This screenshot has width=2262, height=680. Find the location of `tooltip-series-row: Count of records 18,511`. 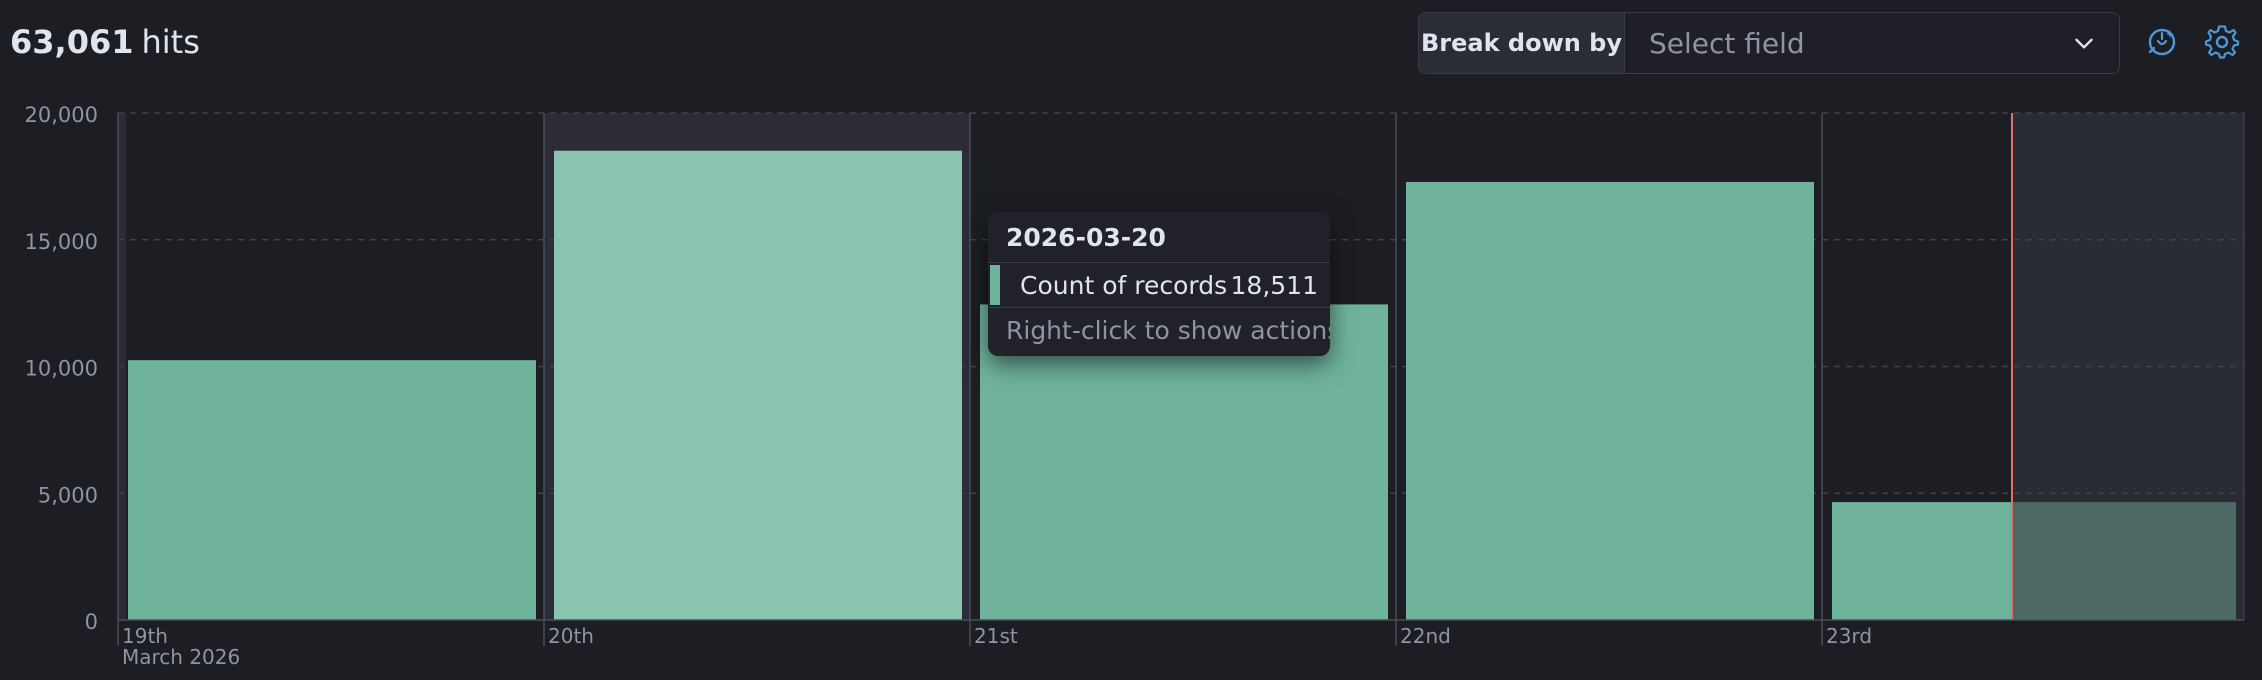

tooltip-series-row: Count of records 18,511 is located at coordinates (1159, 285).